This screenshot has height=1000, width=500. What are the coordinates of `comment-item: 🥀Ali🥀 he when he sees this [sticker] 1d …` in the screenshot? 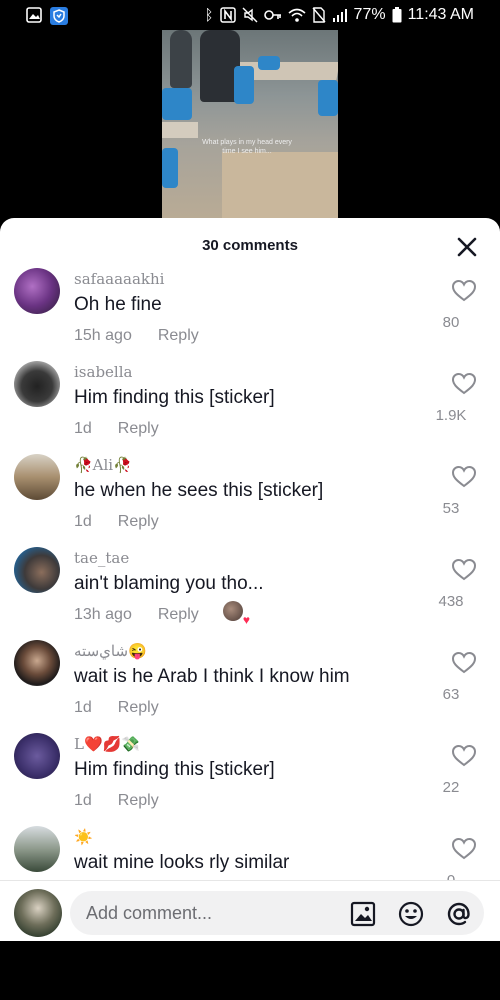 It's located at (250, 500).